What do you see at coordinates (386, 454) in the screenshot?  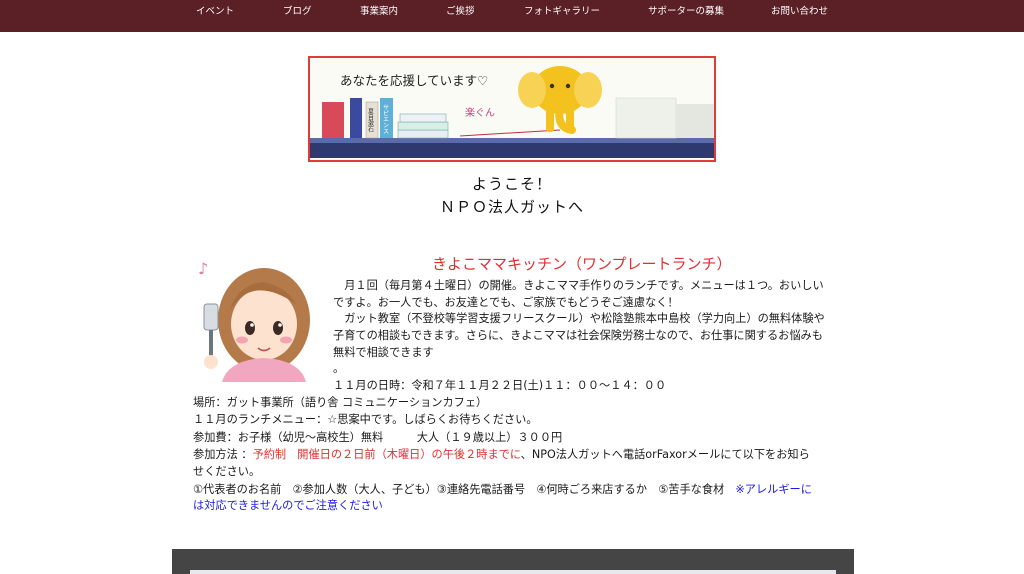 I see `reservation-deadline: 予約制 開催日の２日前（木曜日）の午後２時までに` at bounding box center [386, 454].